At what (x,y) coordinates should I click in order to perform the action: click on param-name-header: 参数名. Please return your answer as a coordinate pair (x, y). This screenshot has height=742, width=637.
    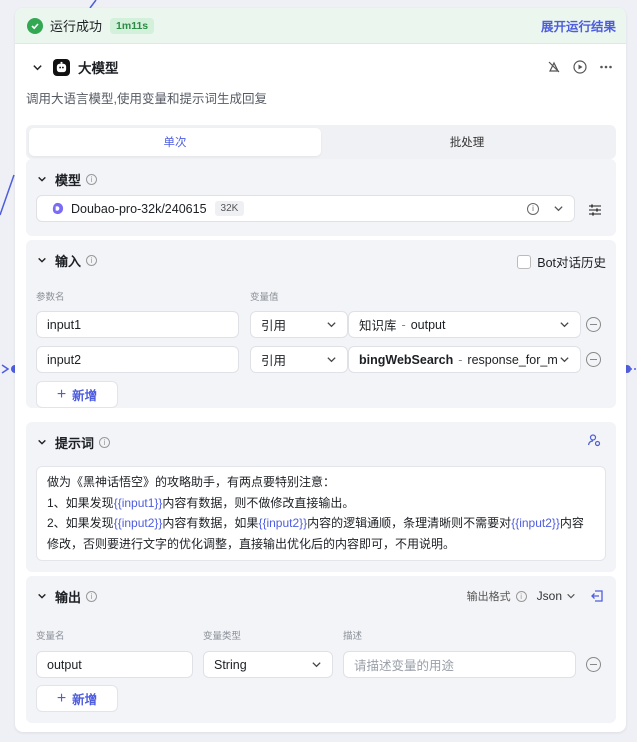
    Looking at the image, I should click on (50, 297).